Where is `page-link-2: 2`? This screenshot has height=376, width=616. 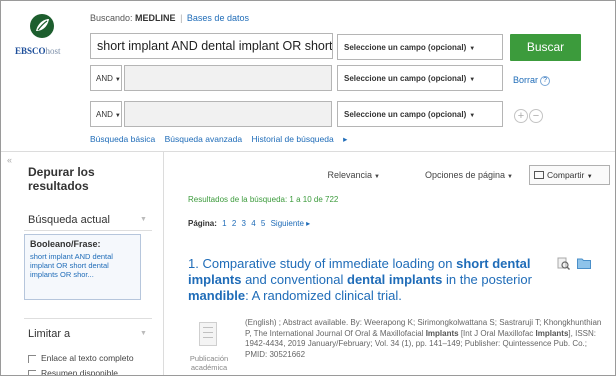
page-link-2: 2 is located at coordinates (234, 223).